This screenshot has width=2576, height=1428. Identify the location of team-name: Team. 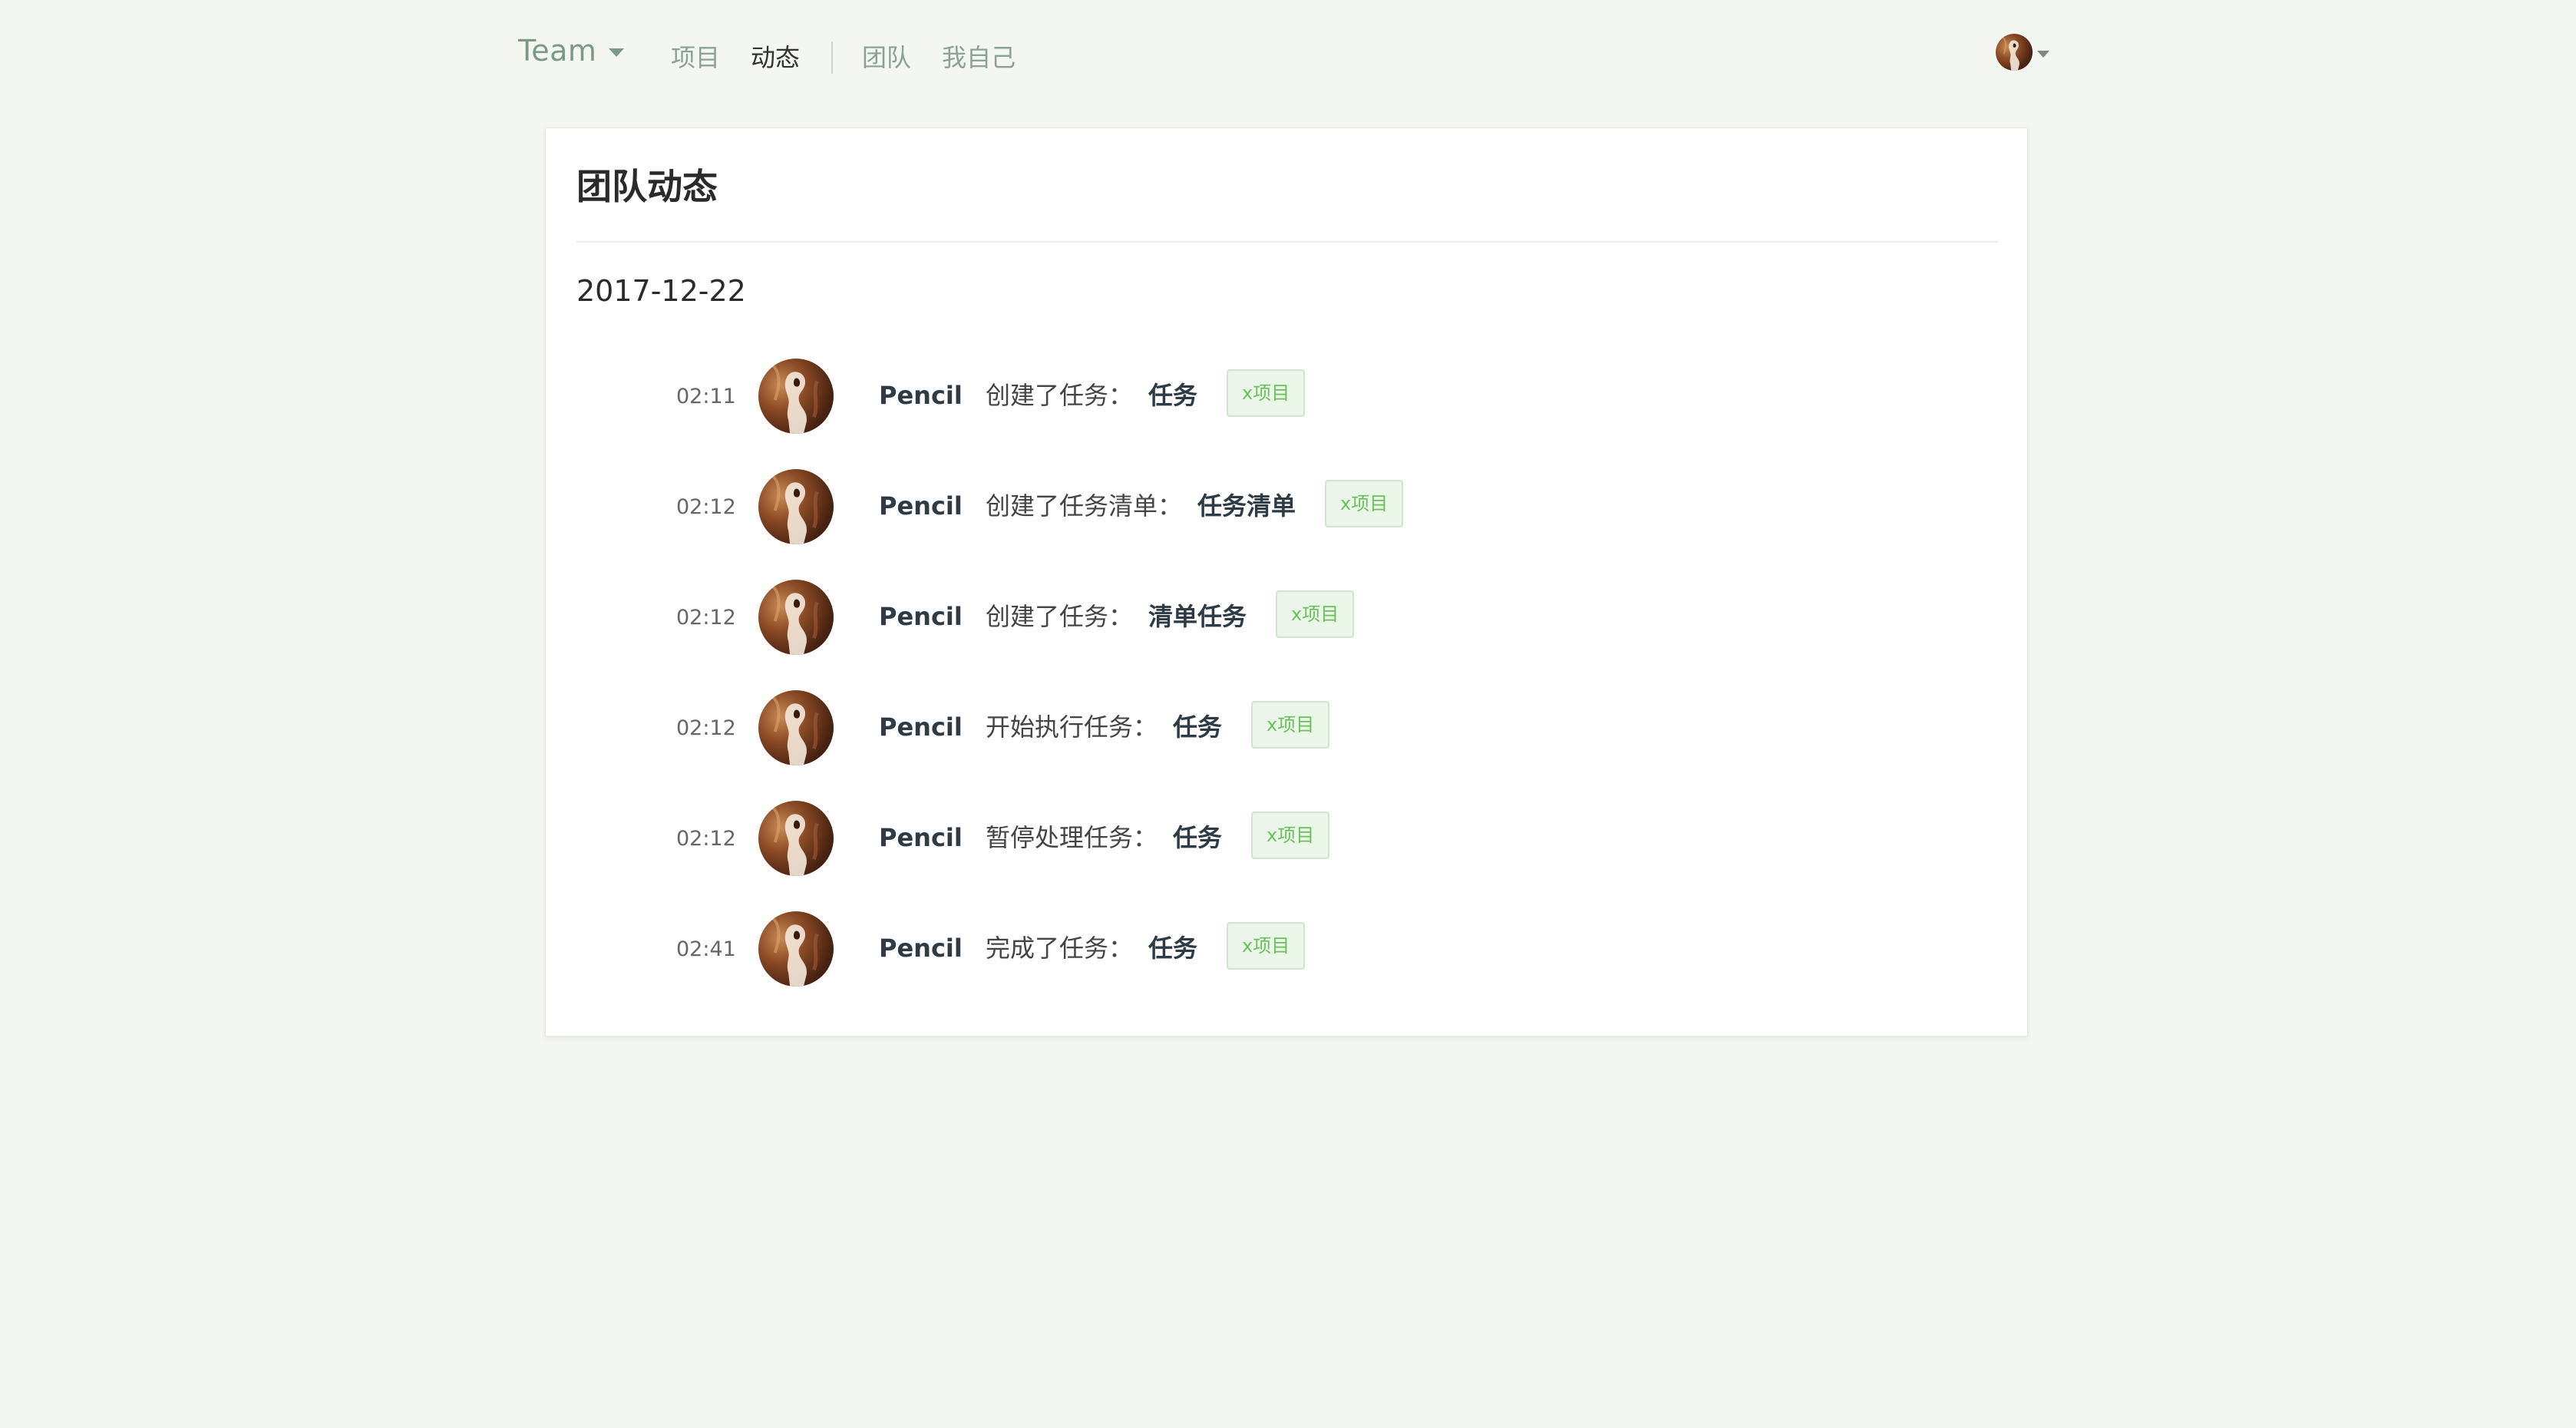
(557, 51).